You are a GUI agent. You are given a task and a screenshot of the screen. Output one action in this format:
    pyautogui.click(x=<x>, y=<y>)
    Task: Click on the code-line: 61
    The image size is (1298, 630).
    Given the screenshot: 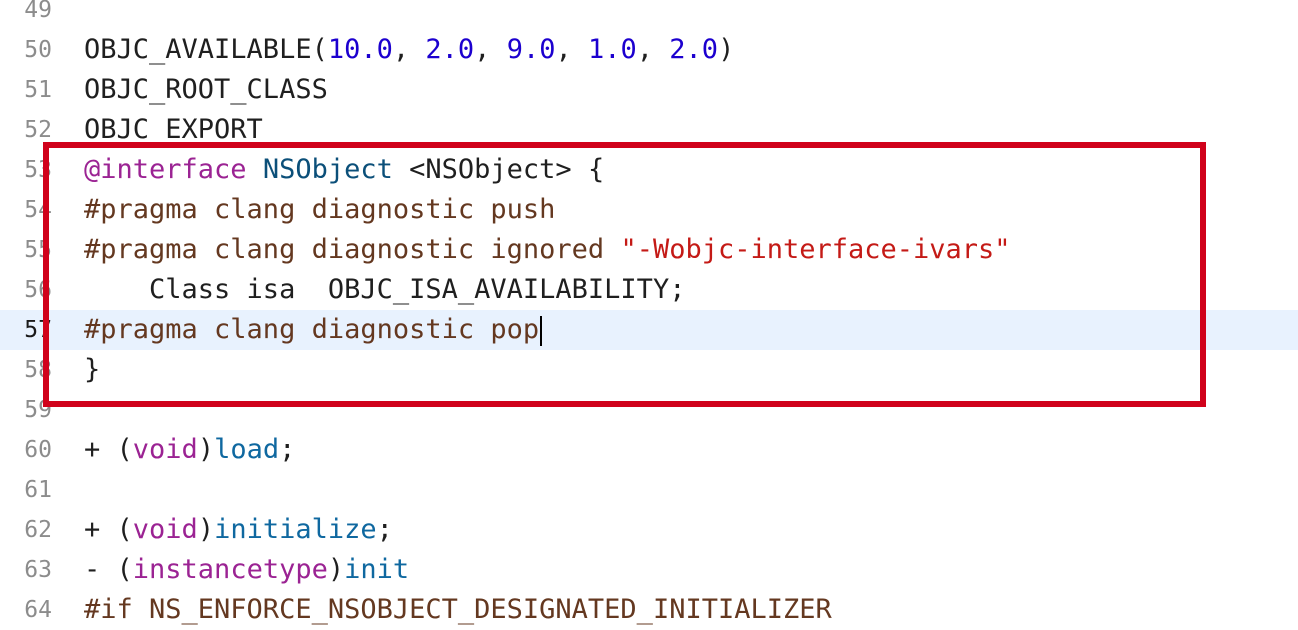 What is the action you would take?
    pyautogui.click(x=649, y=490)
    